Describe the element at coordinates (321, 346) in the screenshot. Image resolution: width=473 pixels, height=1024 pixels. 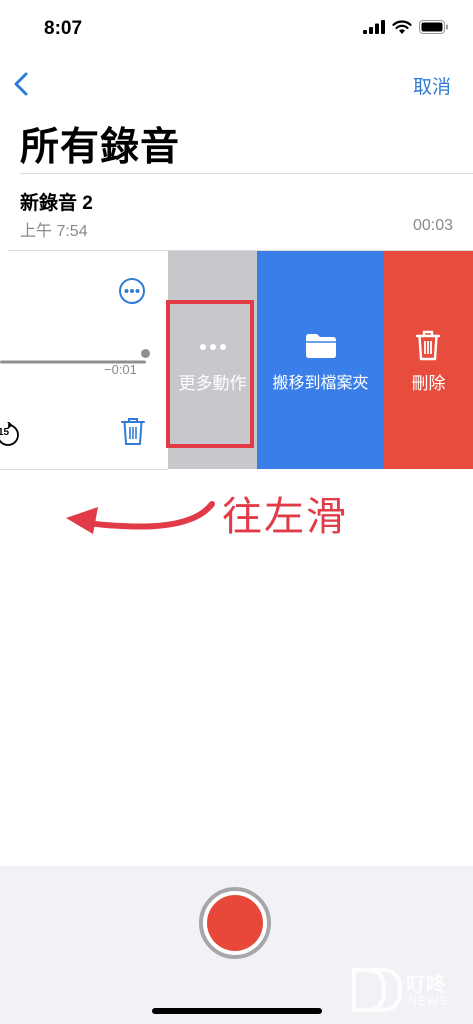
I see `folder-icon` at that location.